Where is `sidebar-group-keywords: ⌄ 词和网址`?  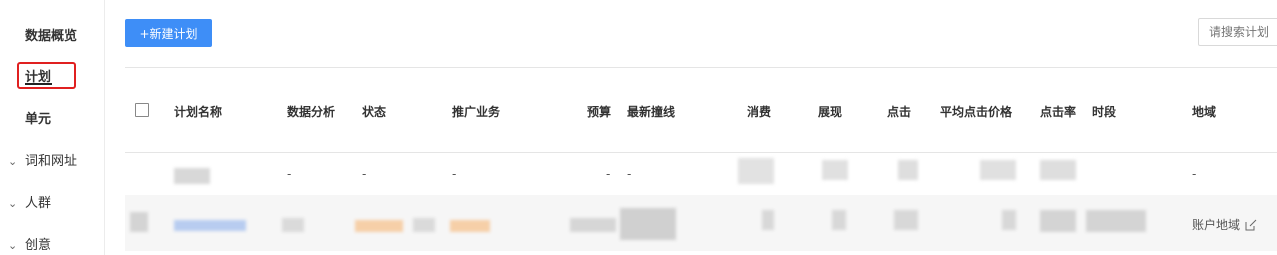
sidebar-group-keywords: ⌄ 词和网址 is located at coordinates (42, 159).